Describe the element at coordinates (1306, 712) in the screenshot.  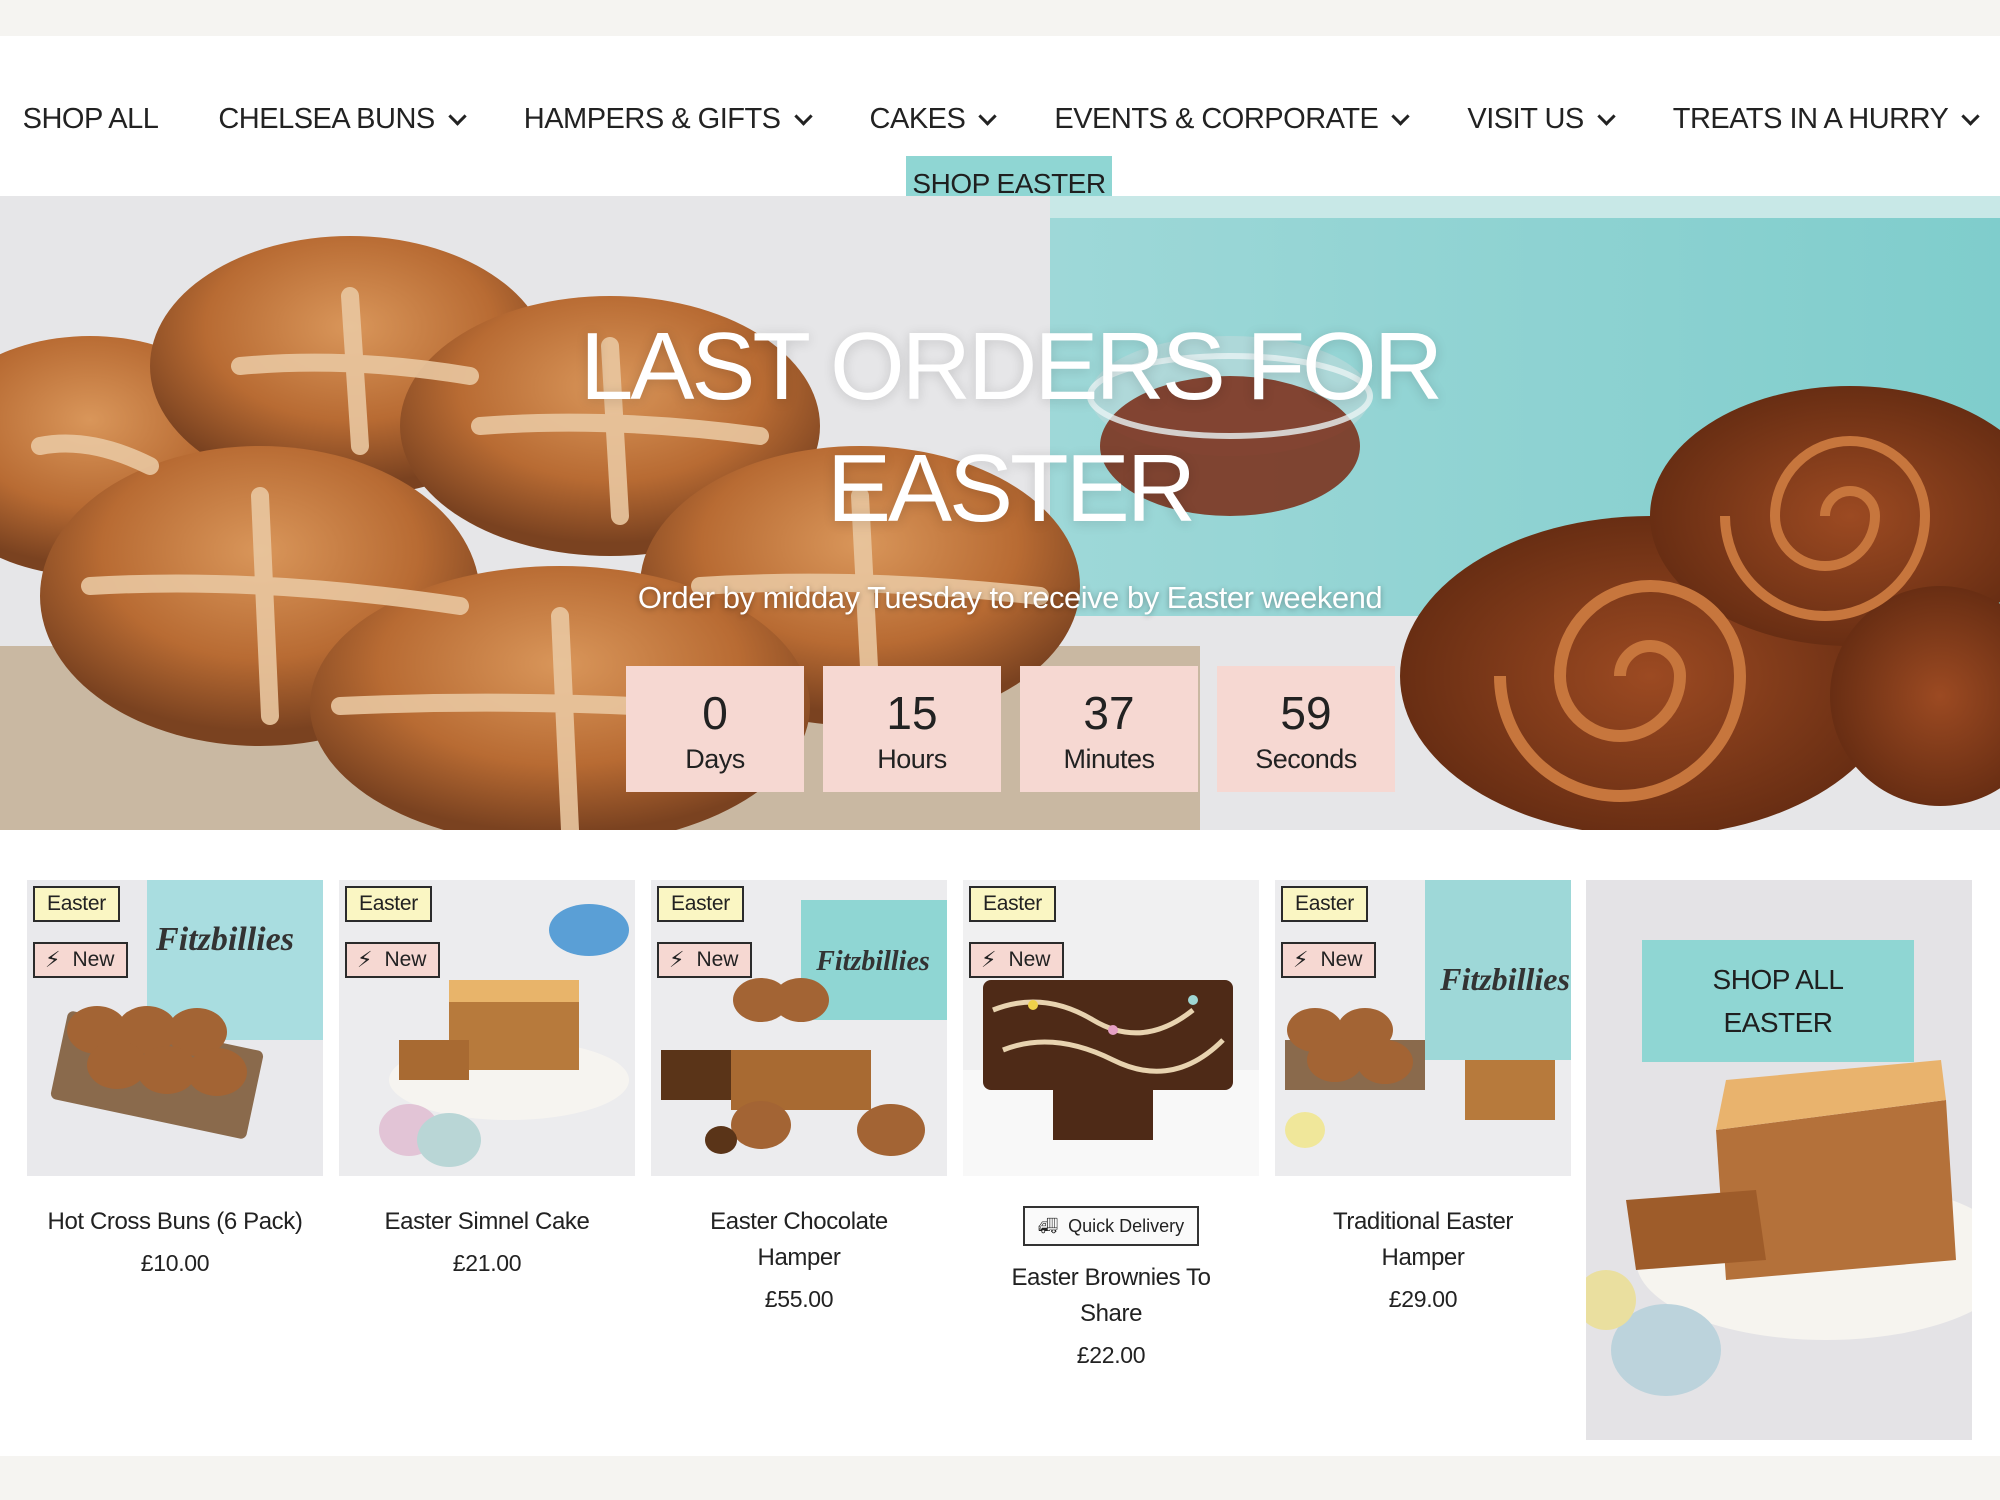
I see `countdown-value: 59` at that location.